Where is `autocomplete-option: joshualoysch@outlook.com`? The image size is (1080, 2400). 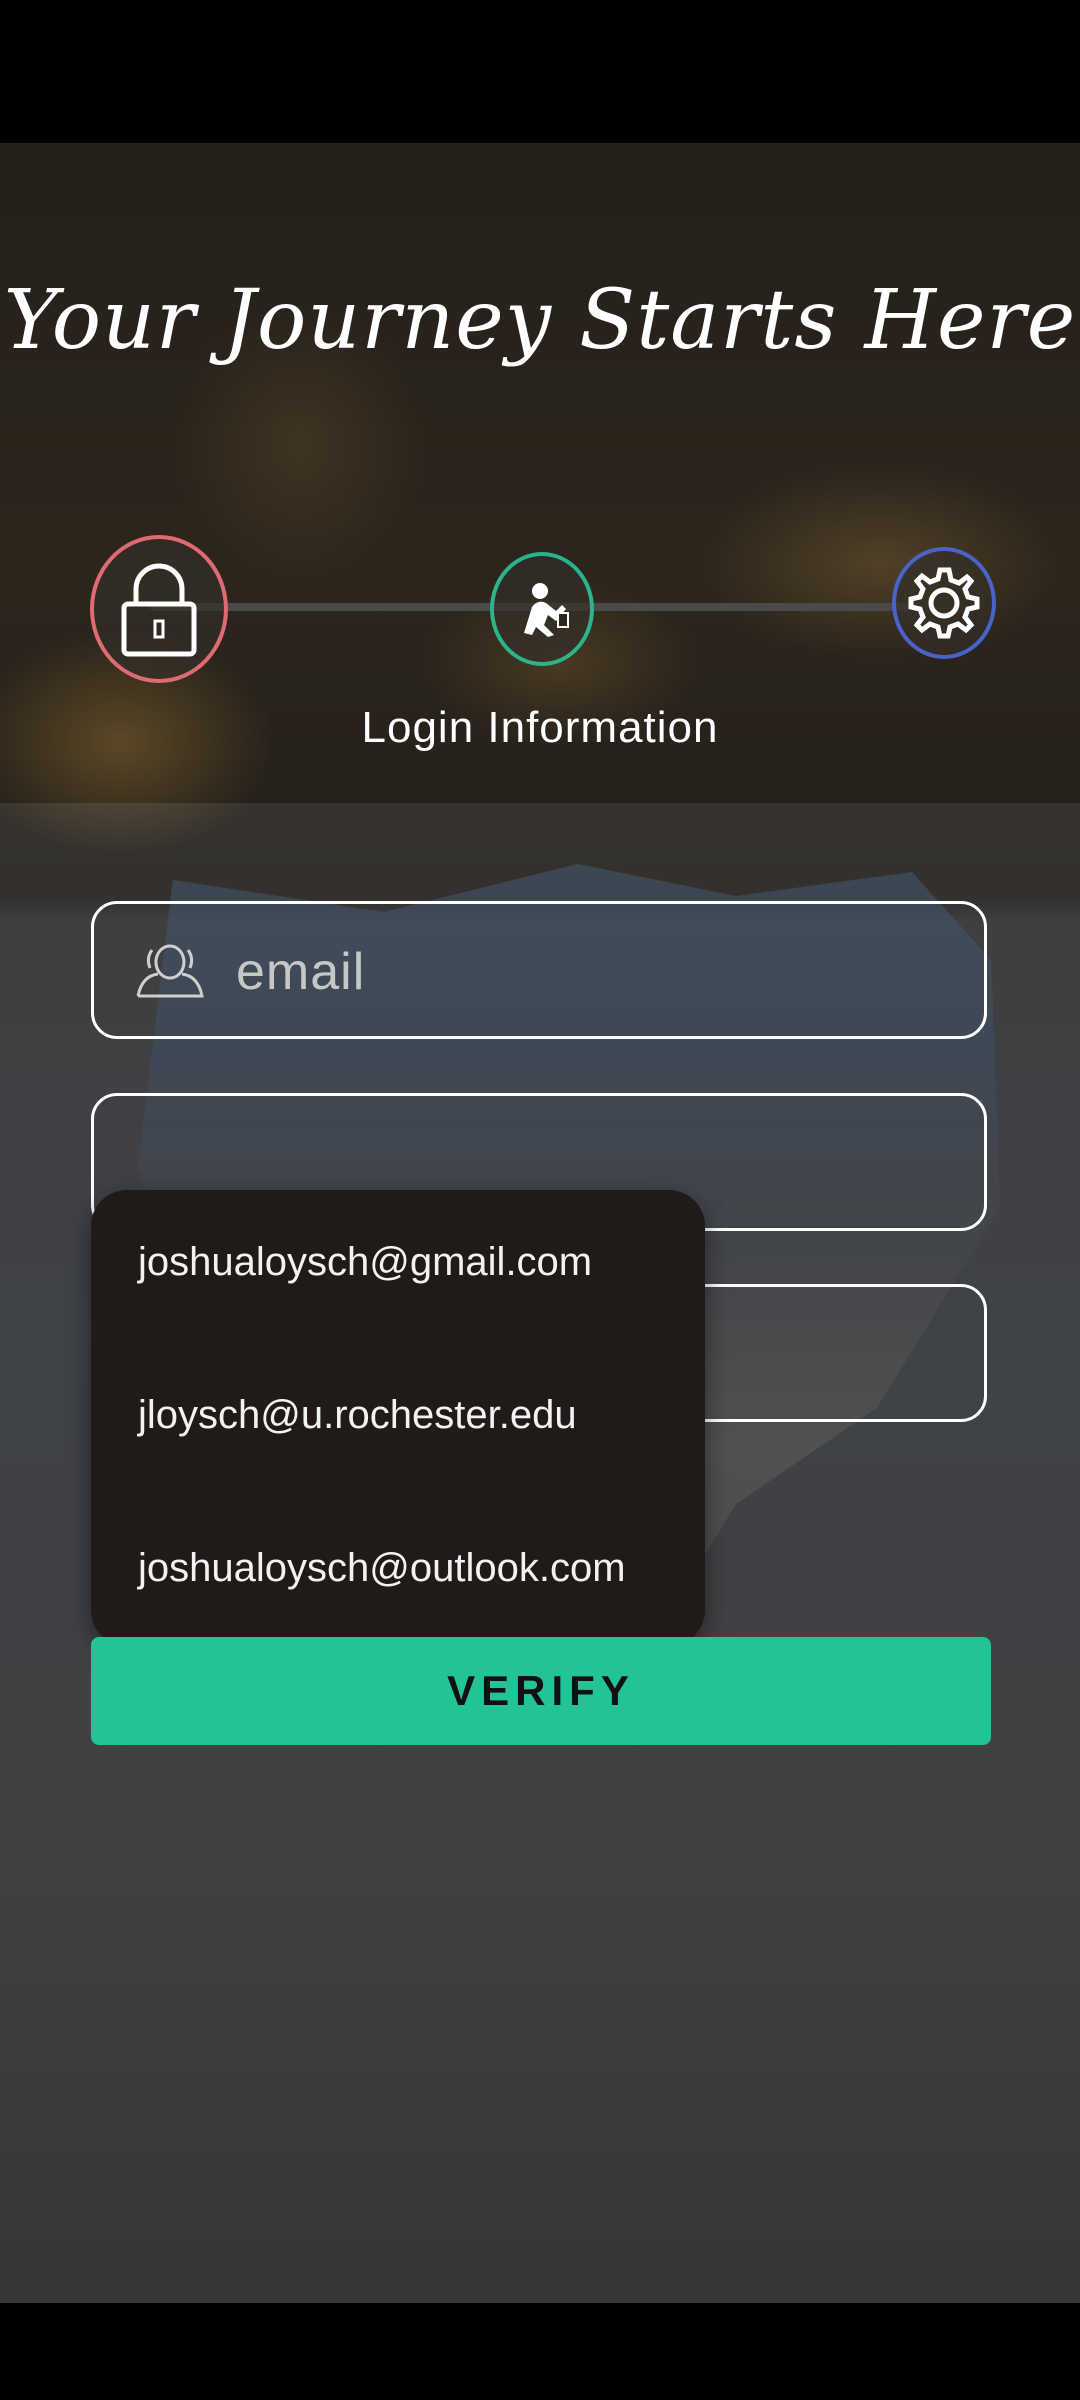
autocomplete-option: joshualoysch@outlook.com is located at coordinates (382, 1568).